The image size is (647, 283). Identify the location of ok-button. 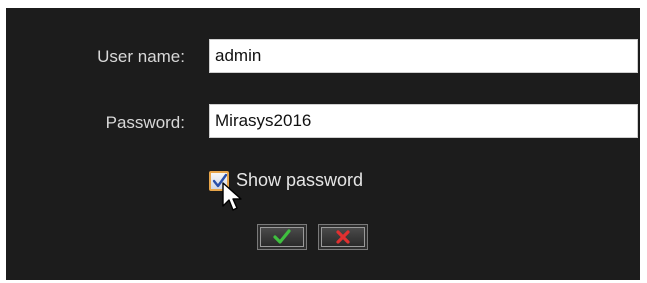
(282, 237).